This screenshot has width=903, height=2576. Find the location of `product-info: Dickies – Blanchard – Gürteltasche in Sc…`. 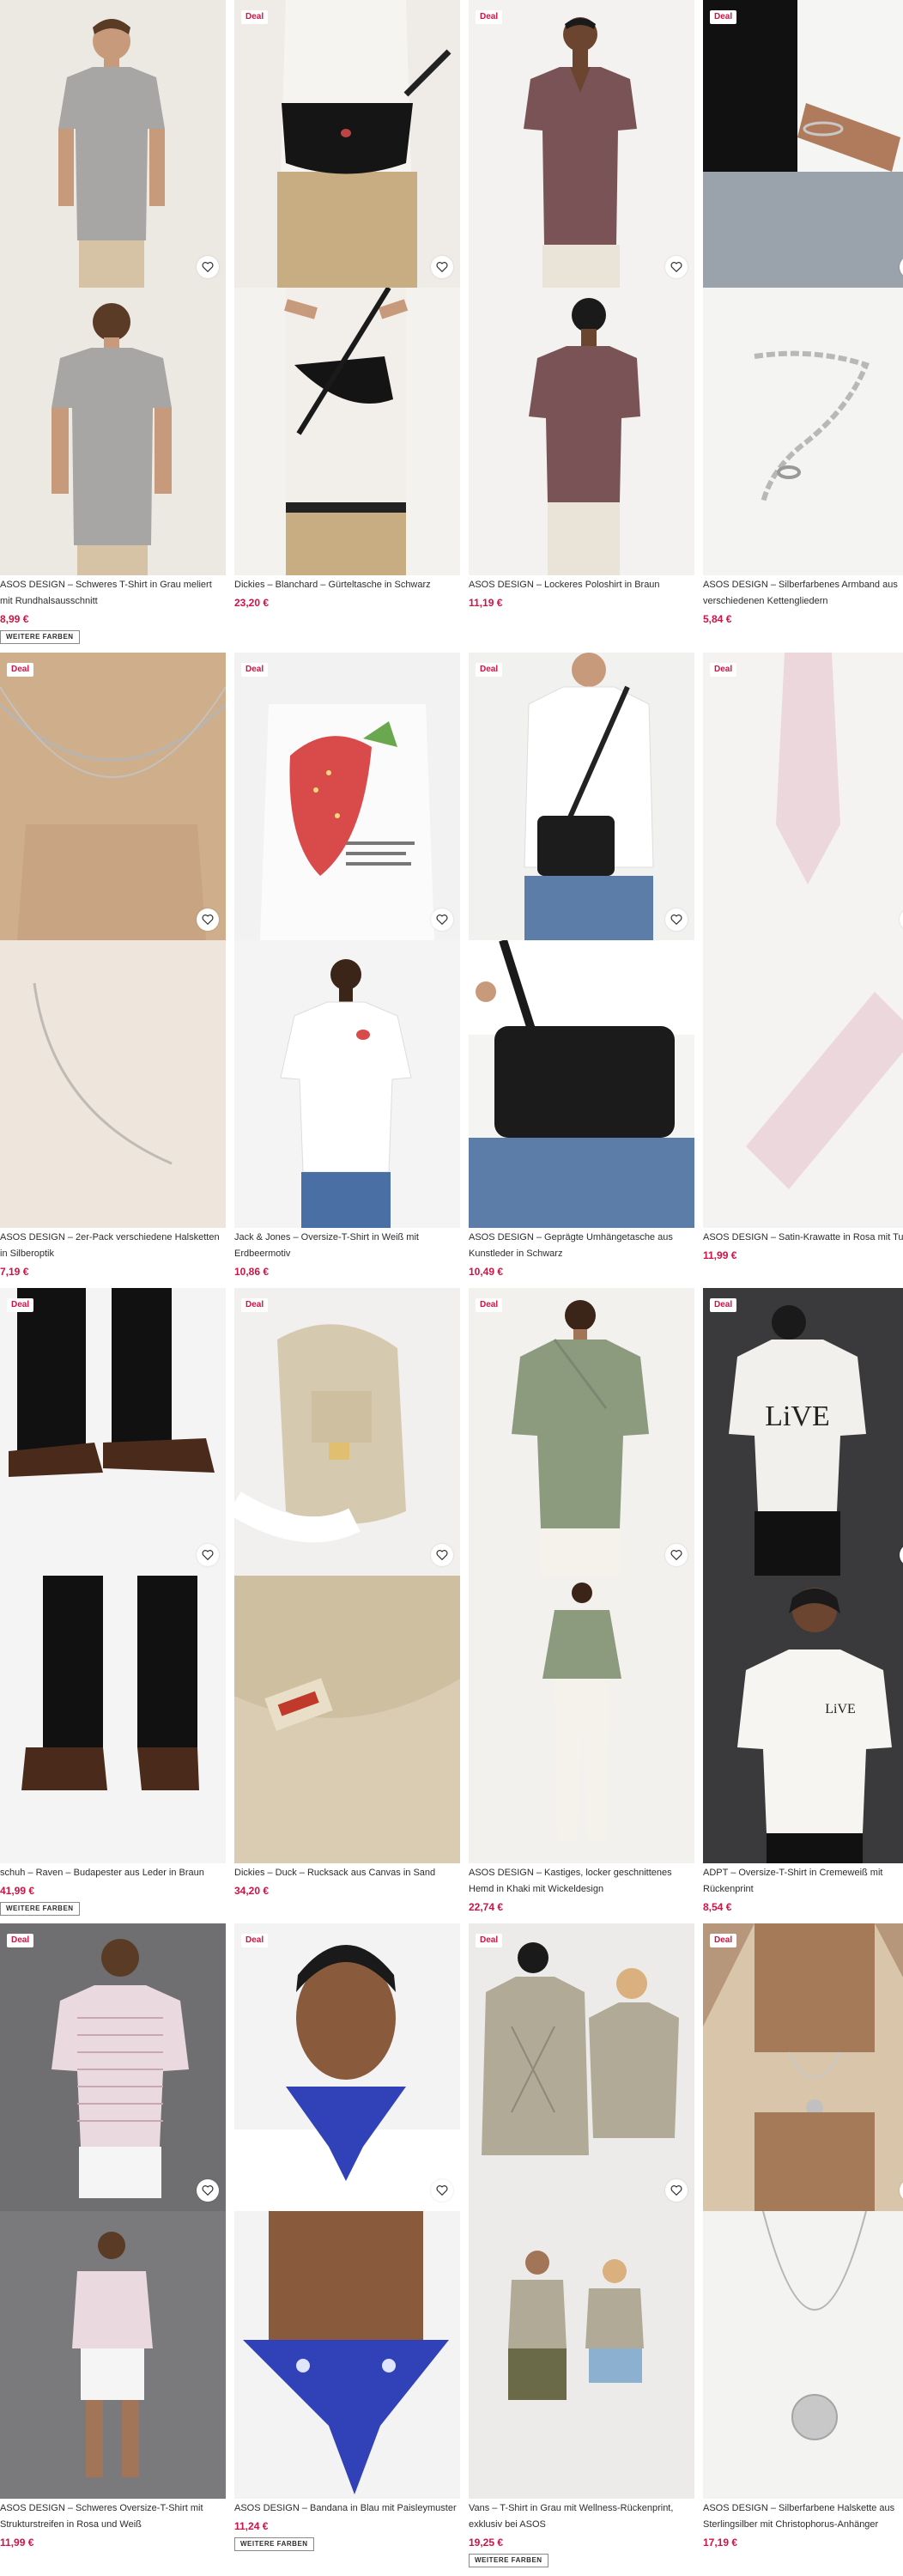

product-info: Dickies – Blanchard – Gürteltasche in Sc… is located at coordinates (347, 594).